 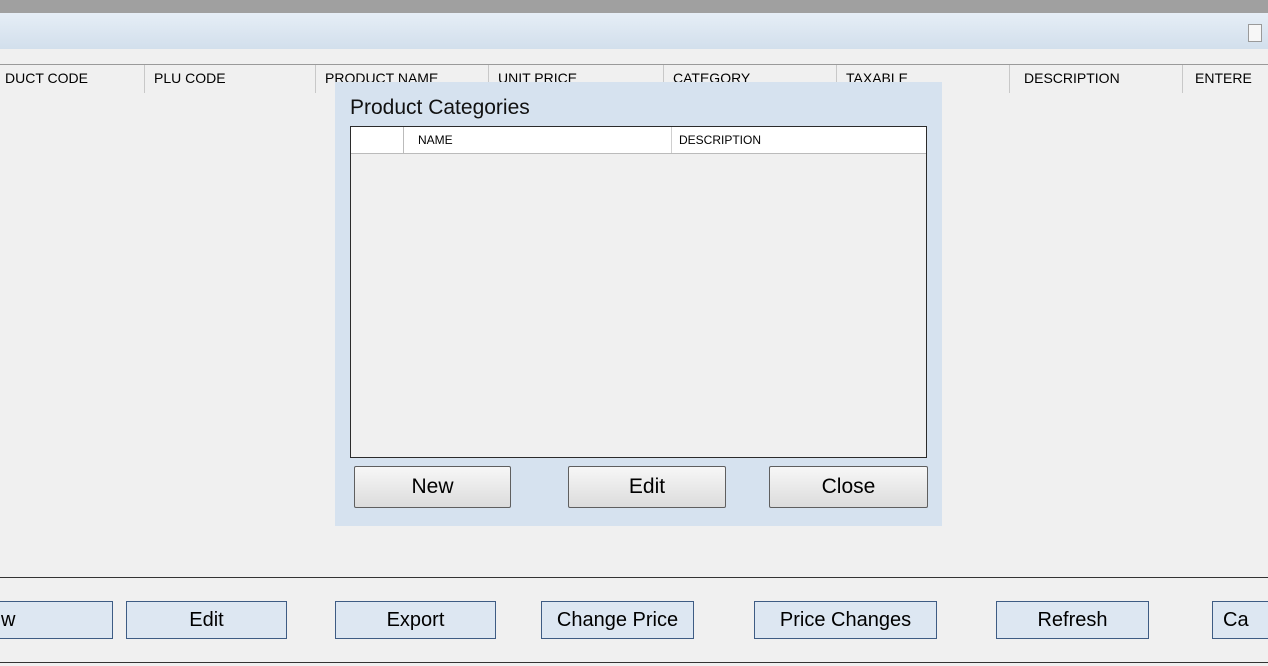 What do you see at coordinates (377, 140) in the screenshot?
I see `row-header-corner` at bounding box center [377, 140].